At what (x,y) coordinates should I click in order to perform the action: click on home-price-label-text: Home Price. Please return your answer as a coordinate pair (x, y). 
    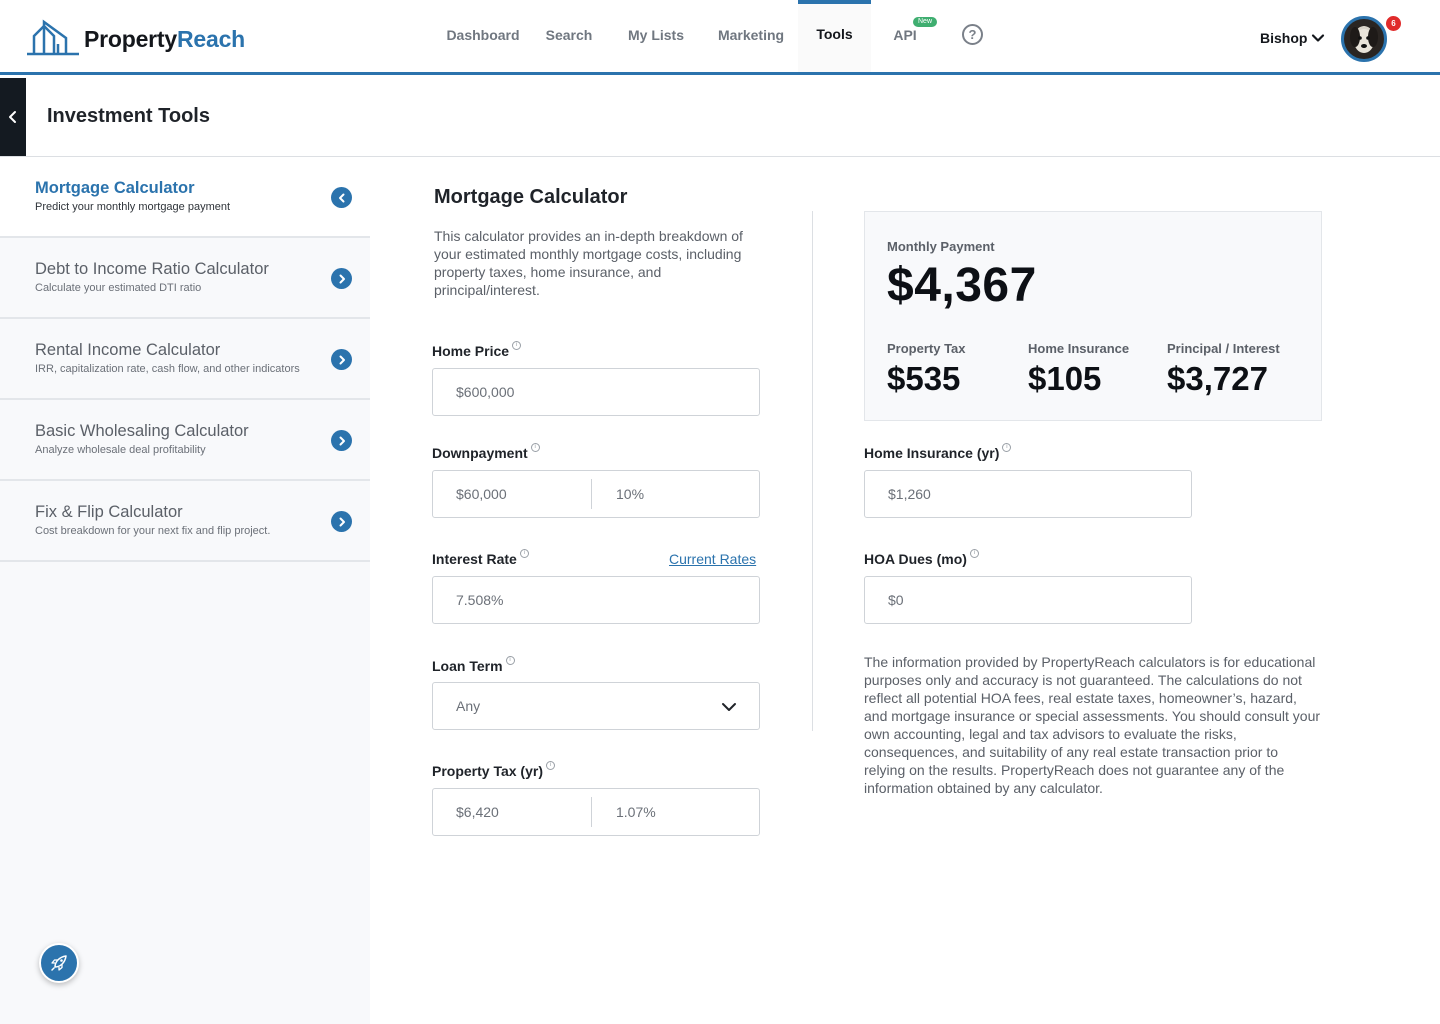
    Looking at the image, I should click on (471, 351).